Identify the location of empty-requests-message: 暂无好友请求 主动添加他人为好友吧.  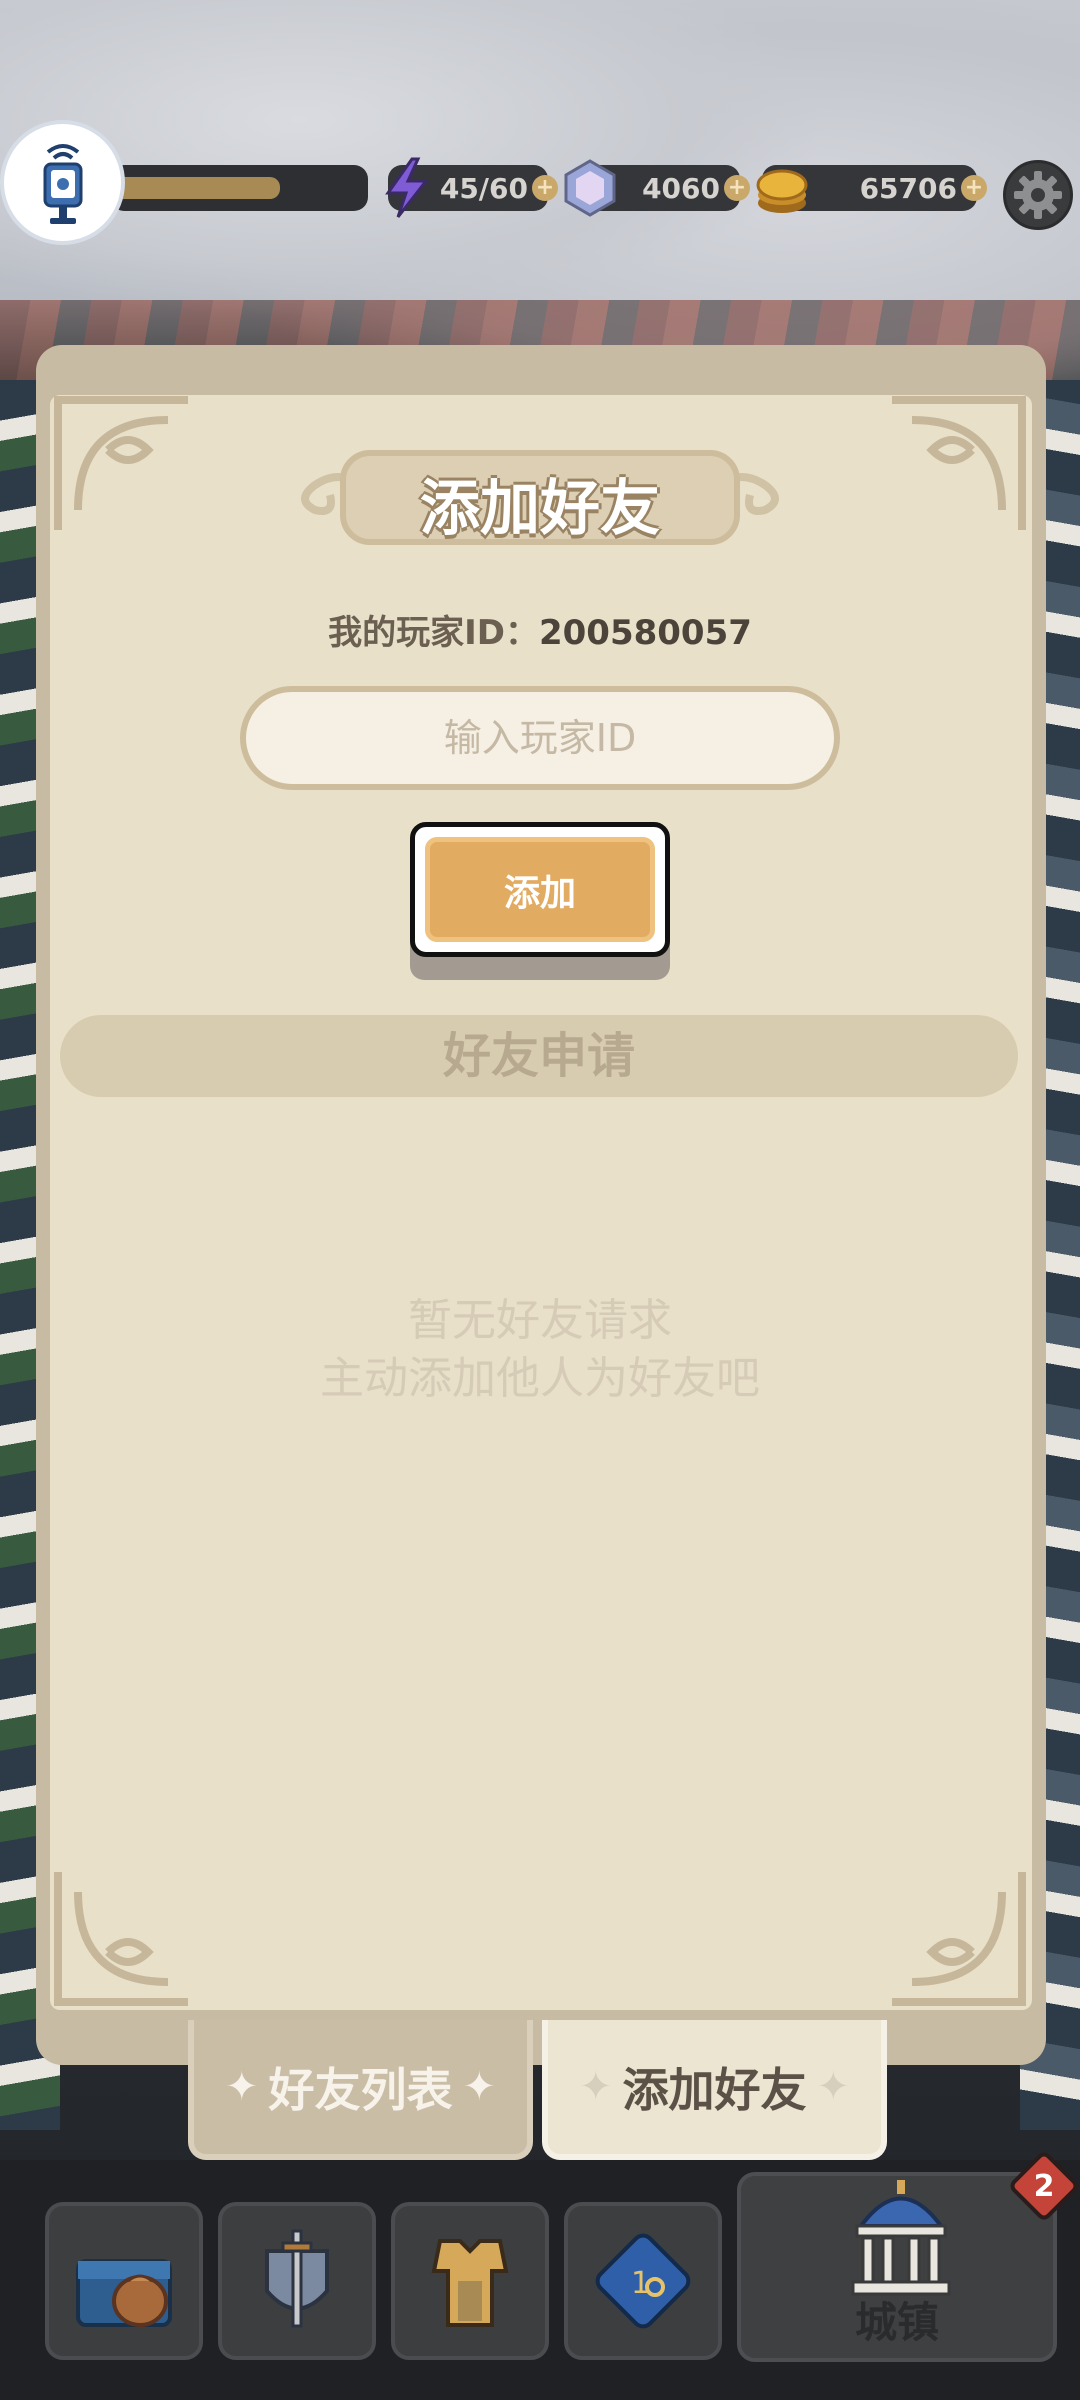
(540, 1350).